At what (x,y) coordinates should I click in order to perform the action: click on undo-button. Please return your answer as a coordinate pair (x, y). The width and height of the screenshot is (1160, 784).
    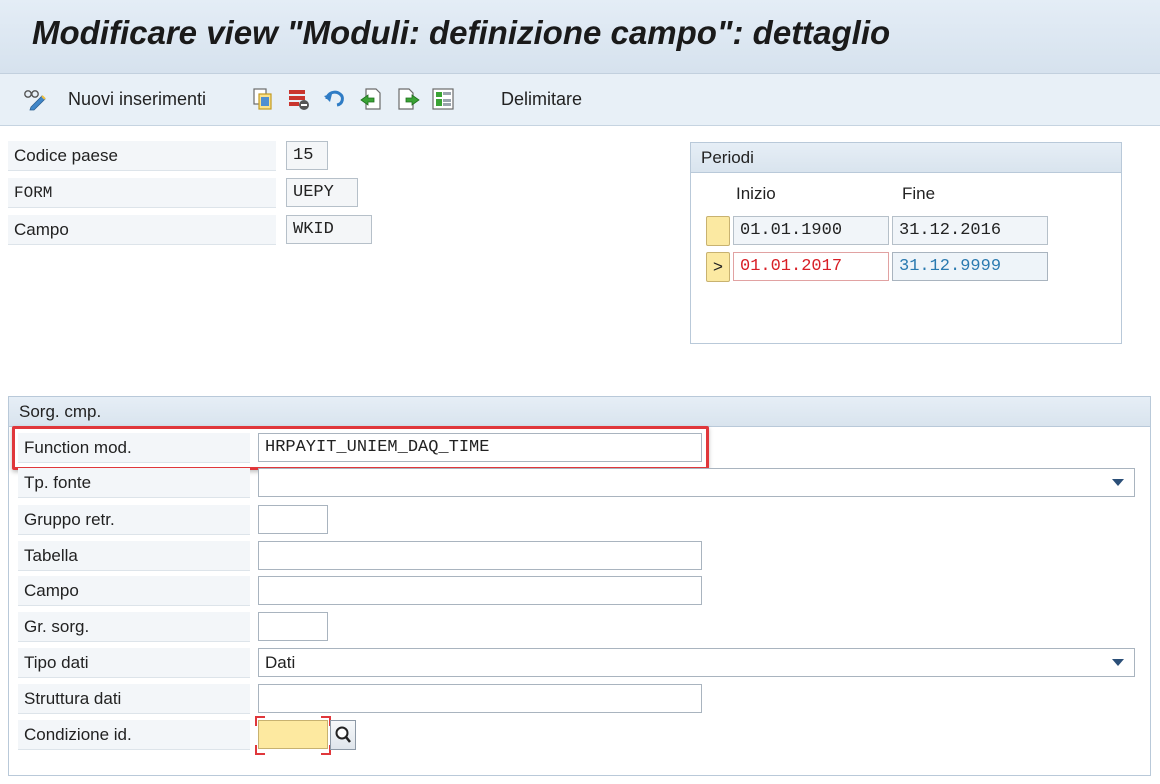
    Looking at the image, I should click on (335, 99).